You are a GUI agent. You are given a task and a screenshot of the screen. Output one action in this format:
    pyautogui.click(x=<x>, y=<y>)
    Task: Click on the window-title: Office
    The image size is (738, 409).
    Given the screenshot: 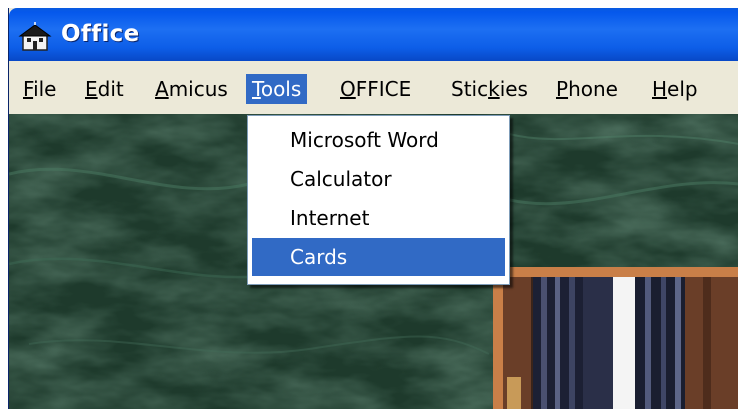 What is the action you would take?
    pyautogui.click(x=100, y=34)
    